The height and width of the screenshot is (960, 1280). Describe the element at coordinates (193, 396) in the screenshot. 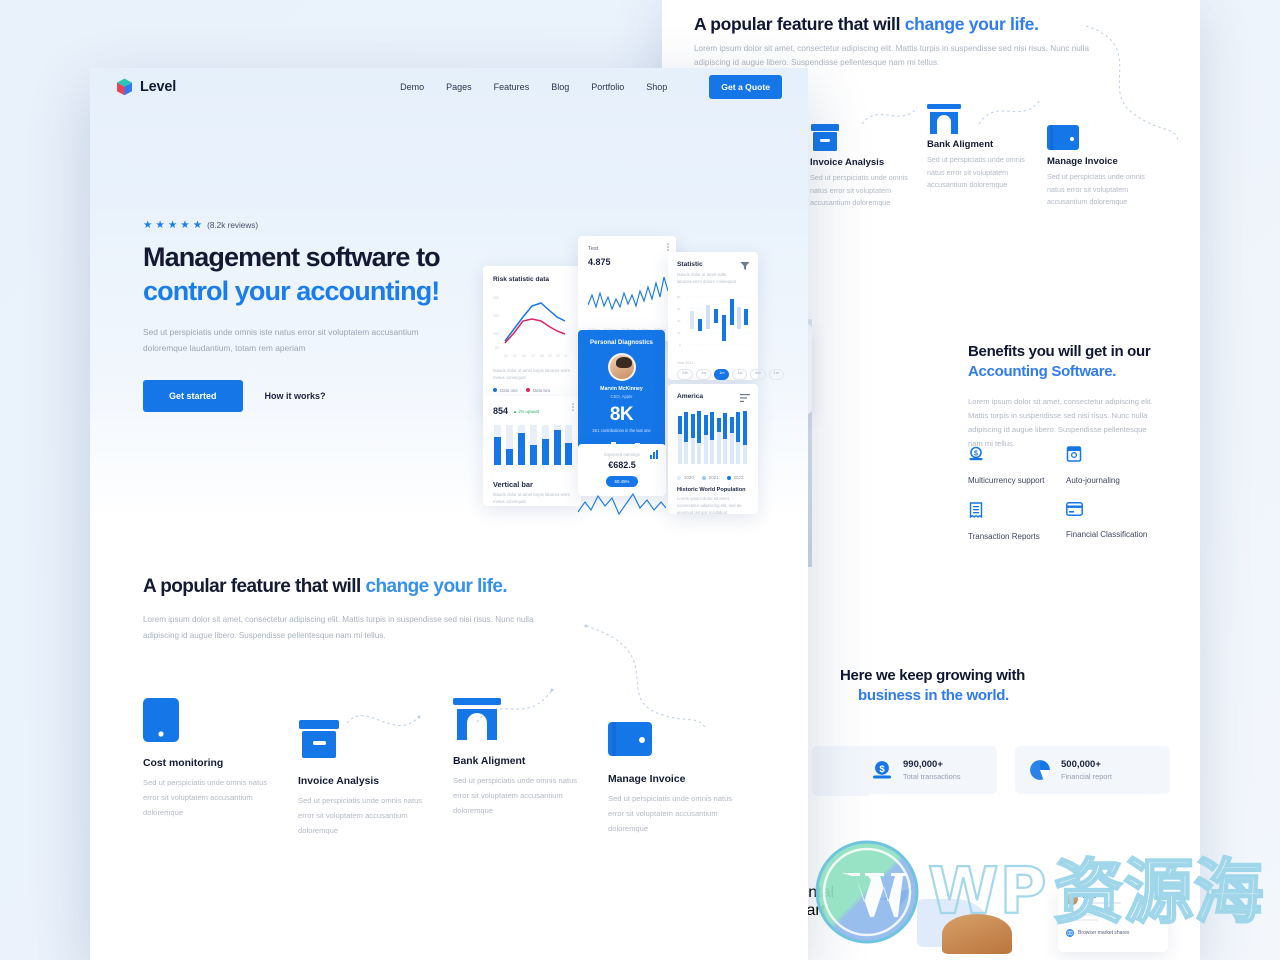

I see `get-started-button: Get started` at that location.